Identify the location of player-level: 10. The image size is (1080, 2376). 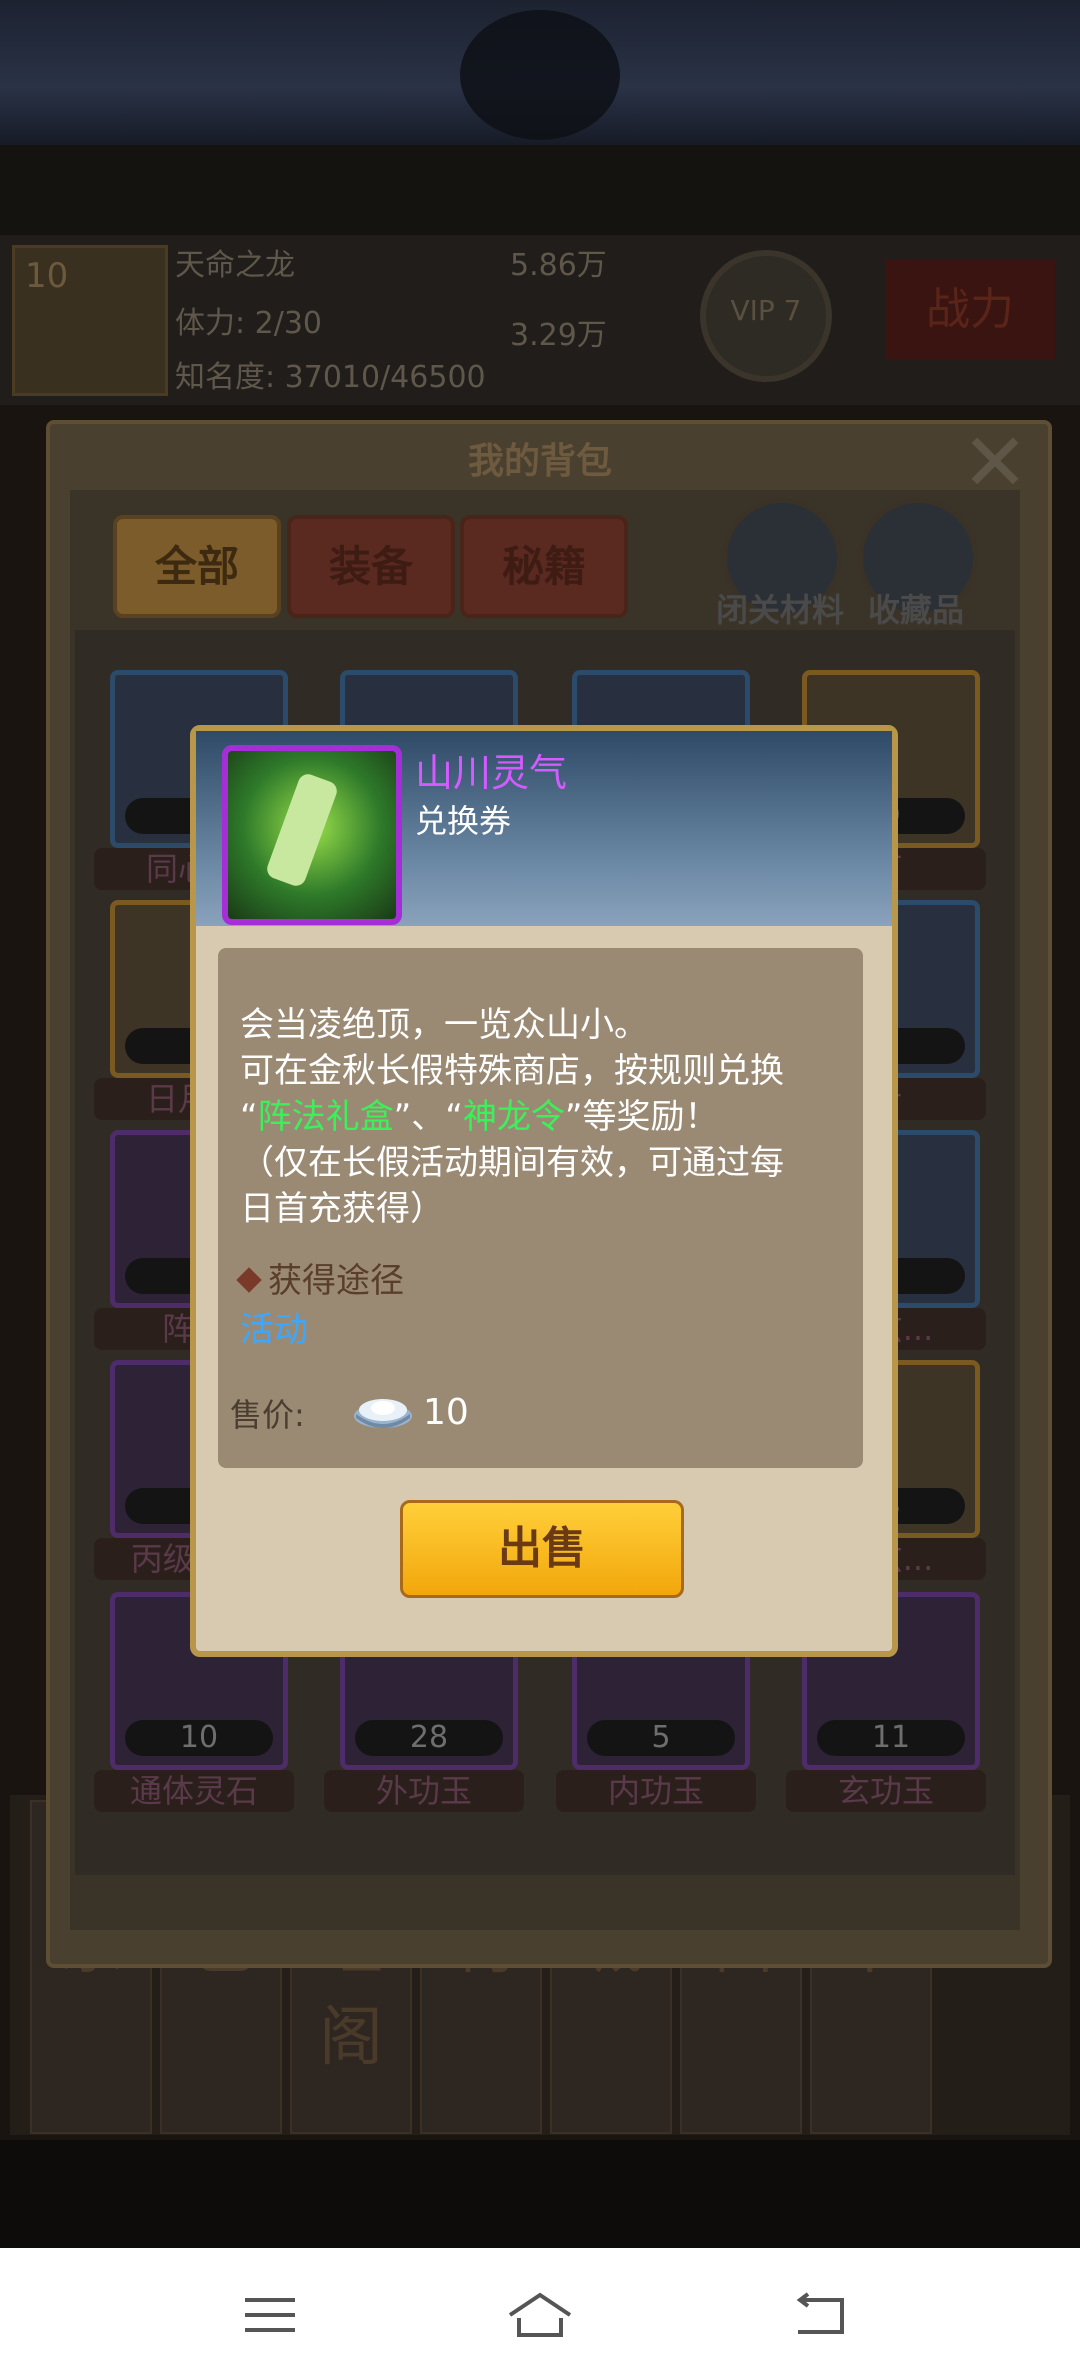
(47, 276).